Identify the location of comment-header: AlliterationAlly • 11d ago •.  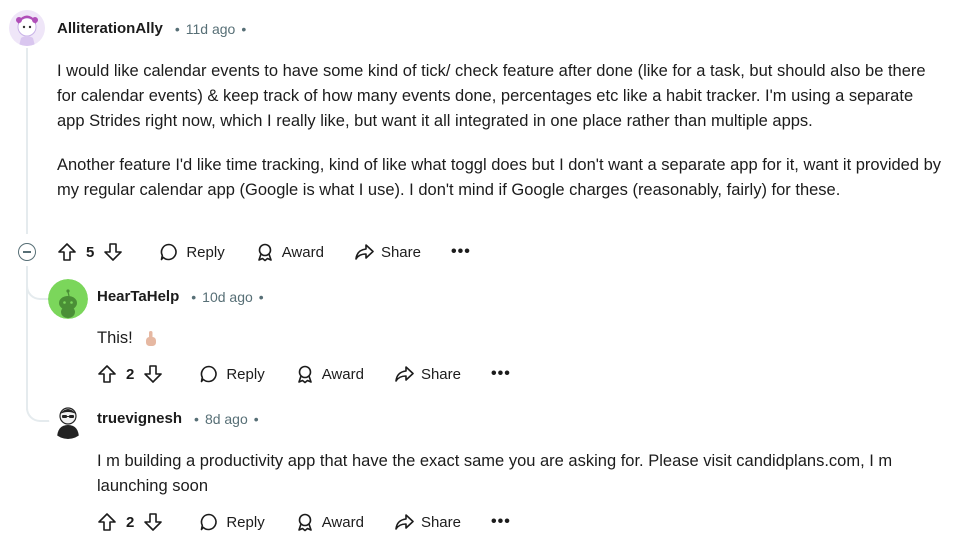
(151, 28).